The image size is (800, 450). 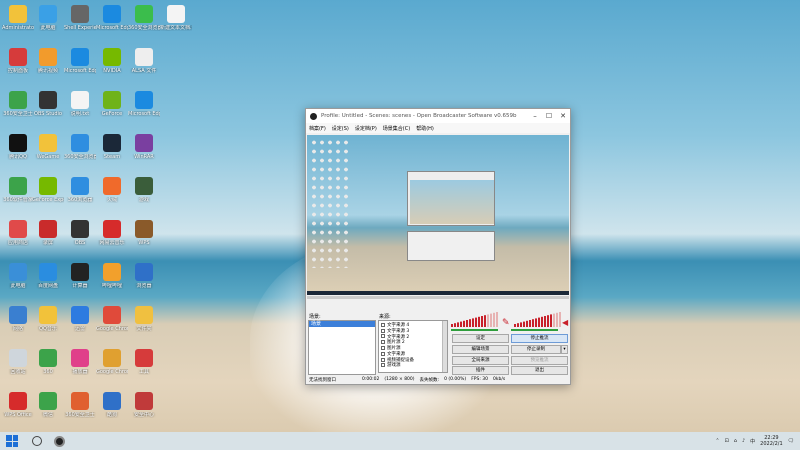 I want to click on desktop-icon: 控制面板, so click(x=18, y=67).